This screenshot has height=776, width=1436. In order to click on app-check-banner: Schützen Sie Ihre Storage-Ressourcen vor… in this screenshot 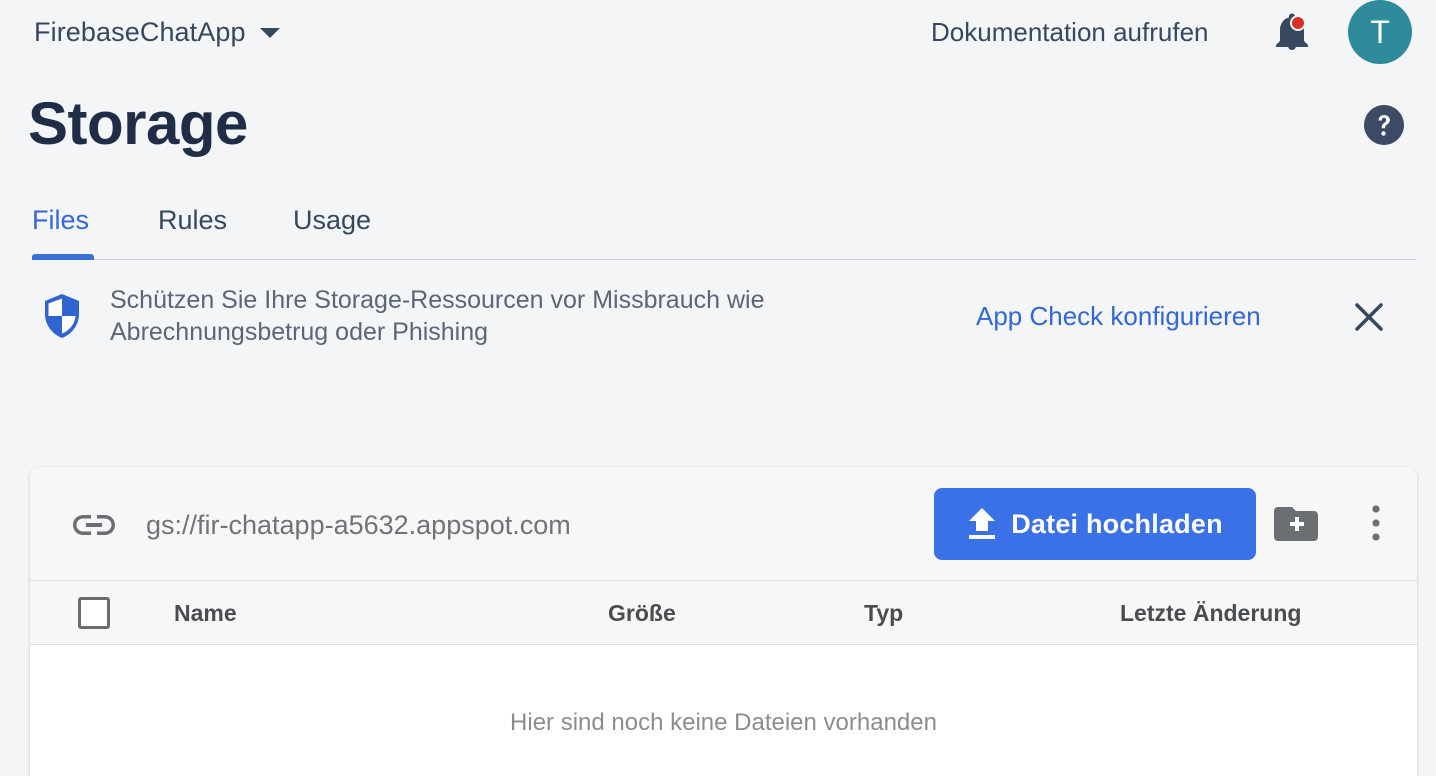, I will do `click(724, 323)`.